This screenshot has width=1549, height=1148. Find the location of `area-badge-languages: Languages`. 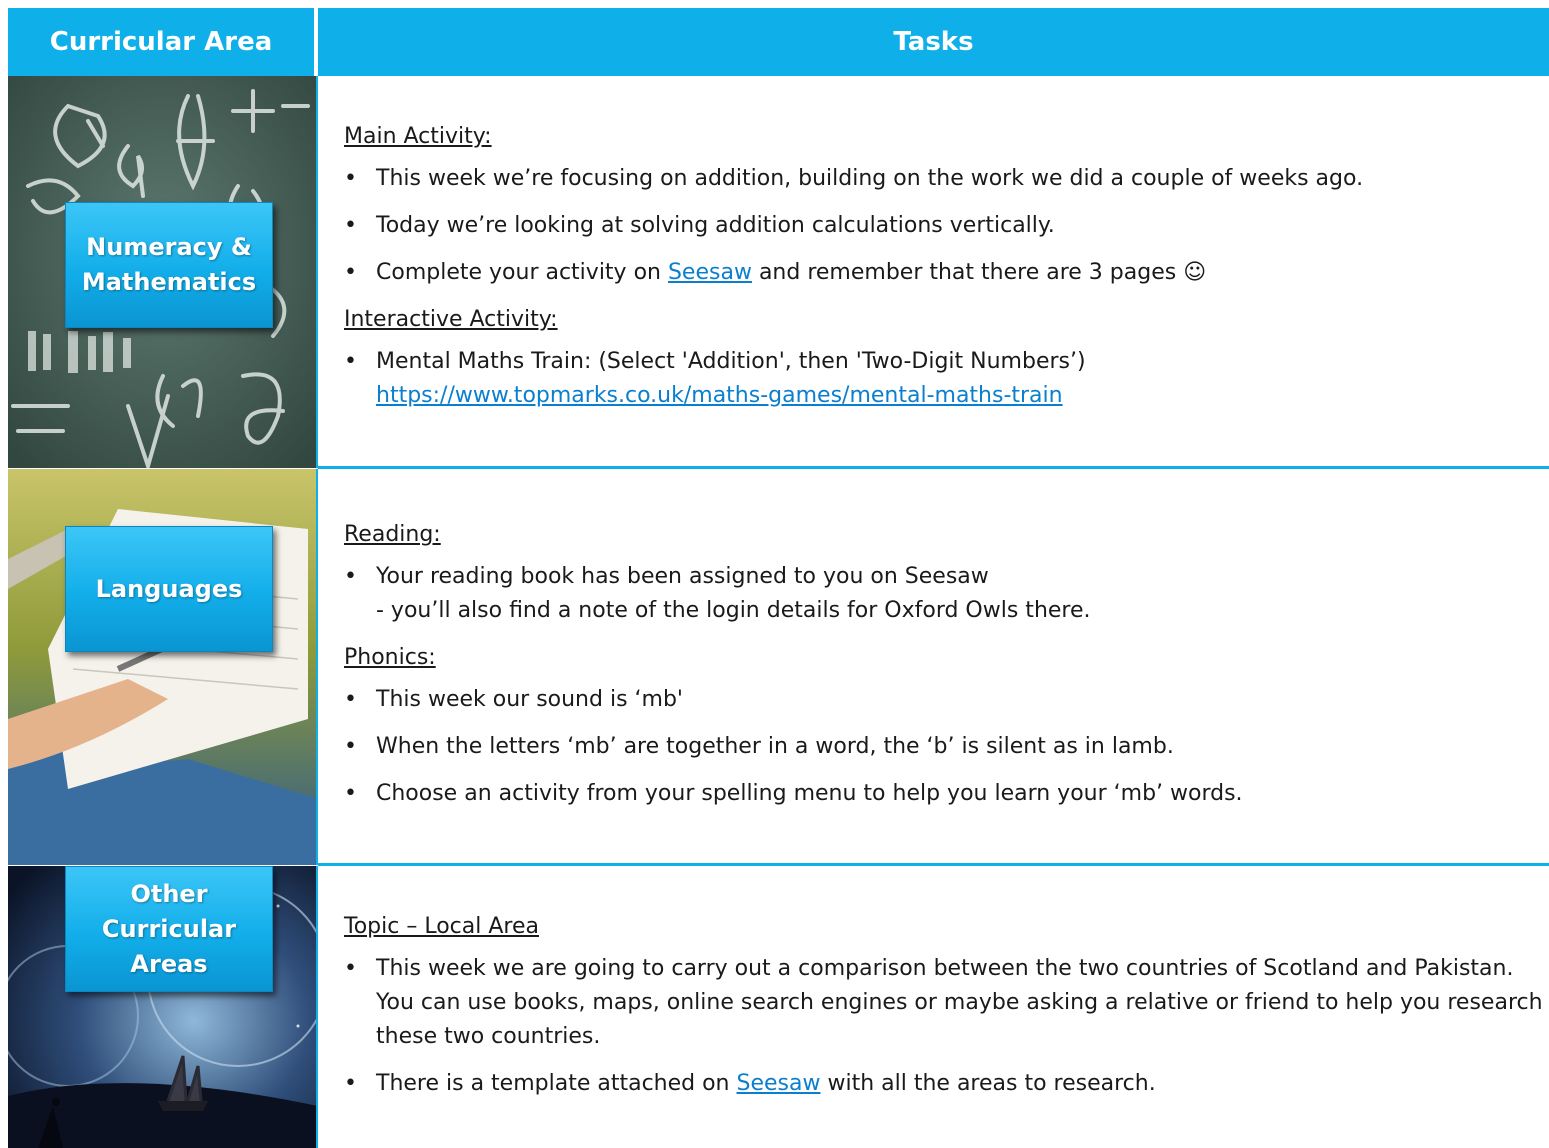

area-badge-languages: Languages is located at coordinates (169, 589).